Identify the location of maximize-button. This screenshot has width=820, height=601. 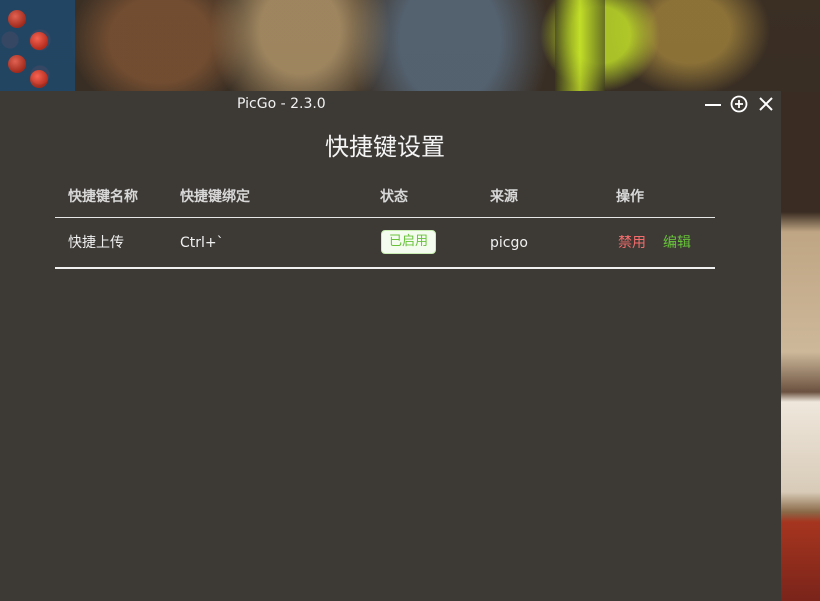
(739, 104).